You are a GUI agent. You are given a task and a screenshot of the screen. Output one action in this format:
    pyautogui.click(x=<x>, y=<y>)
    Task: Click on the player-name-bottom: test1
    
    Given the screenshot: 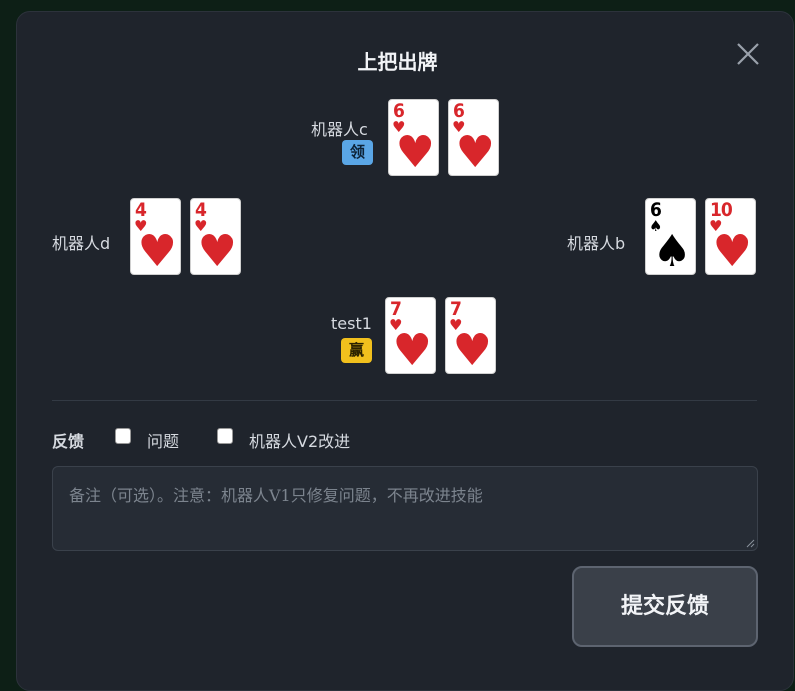 What is the action you would take?
    pyautogui.click(x=351, y=323)
    